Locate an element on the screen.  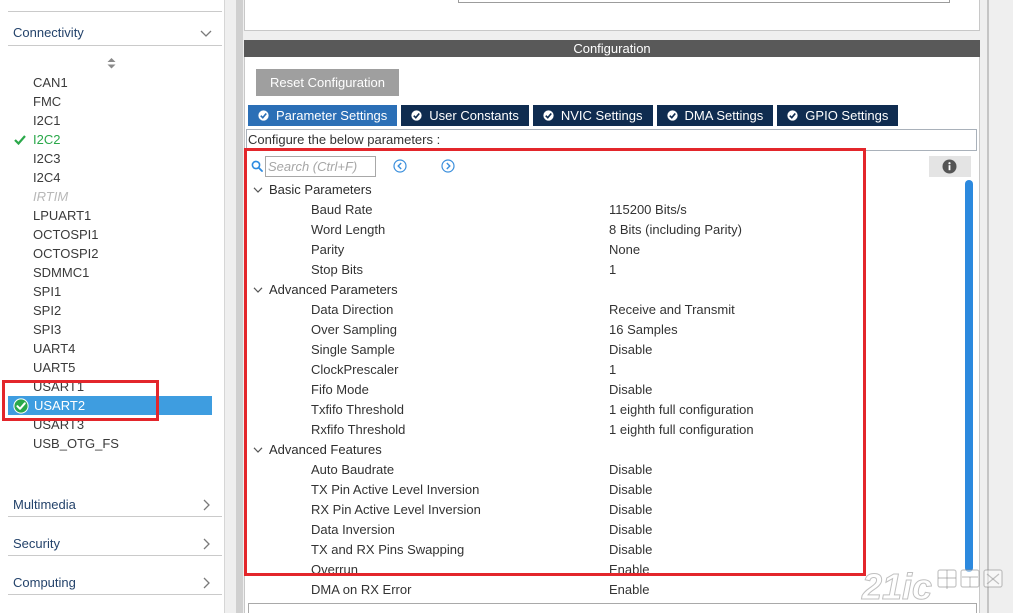
info-button is located at coordinates (950, 166).